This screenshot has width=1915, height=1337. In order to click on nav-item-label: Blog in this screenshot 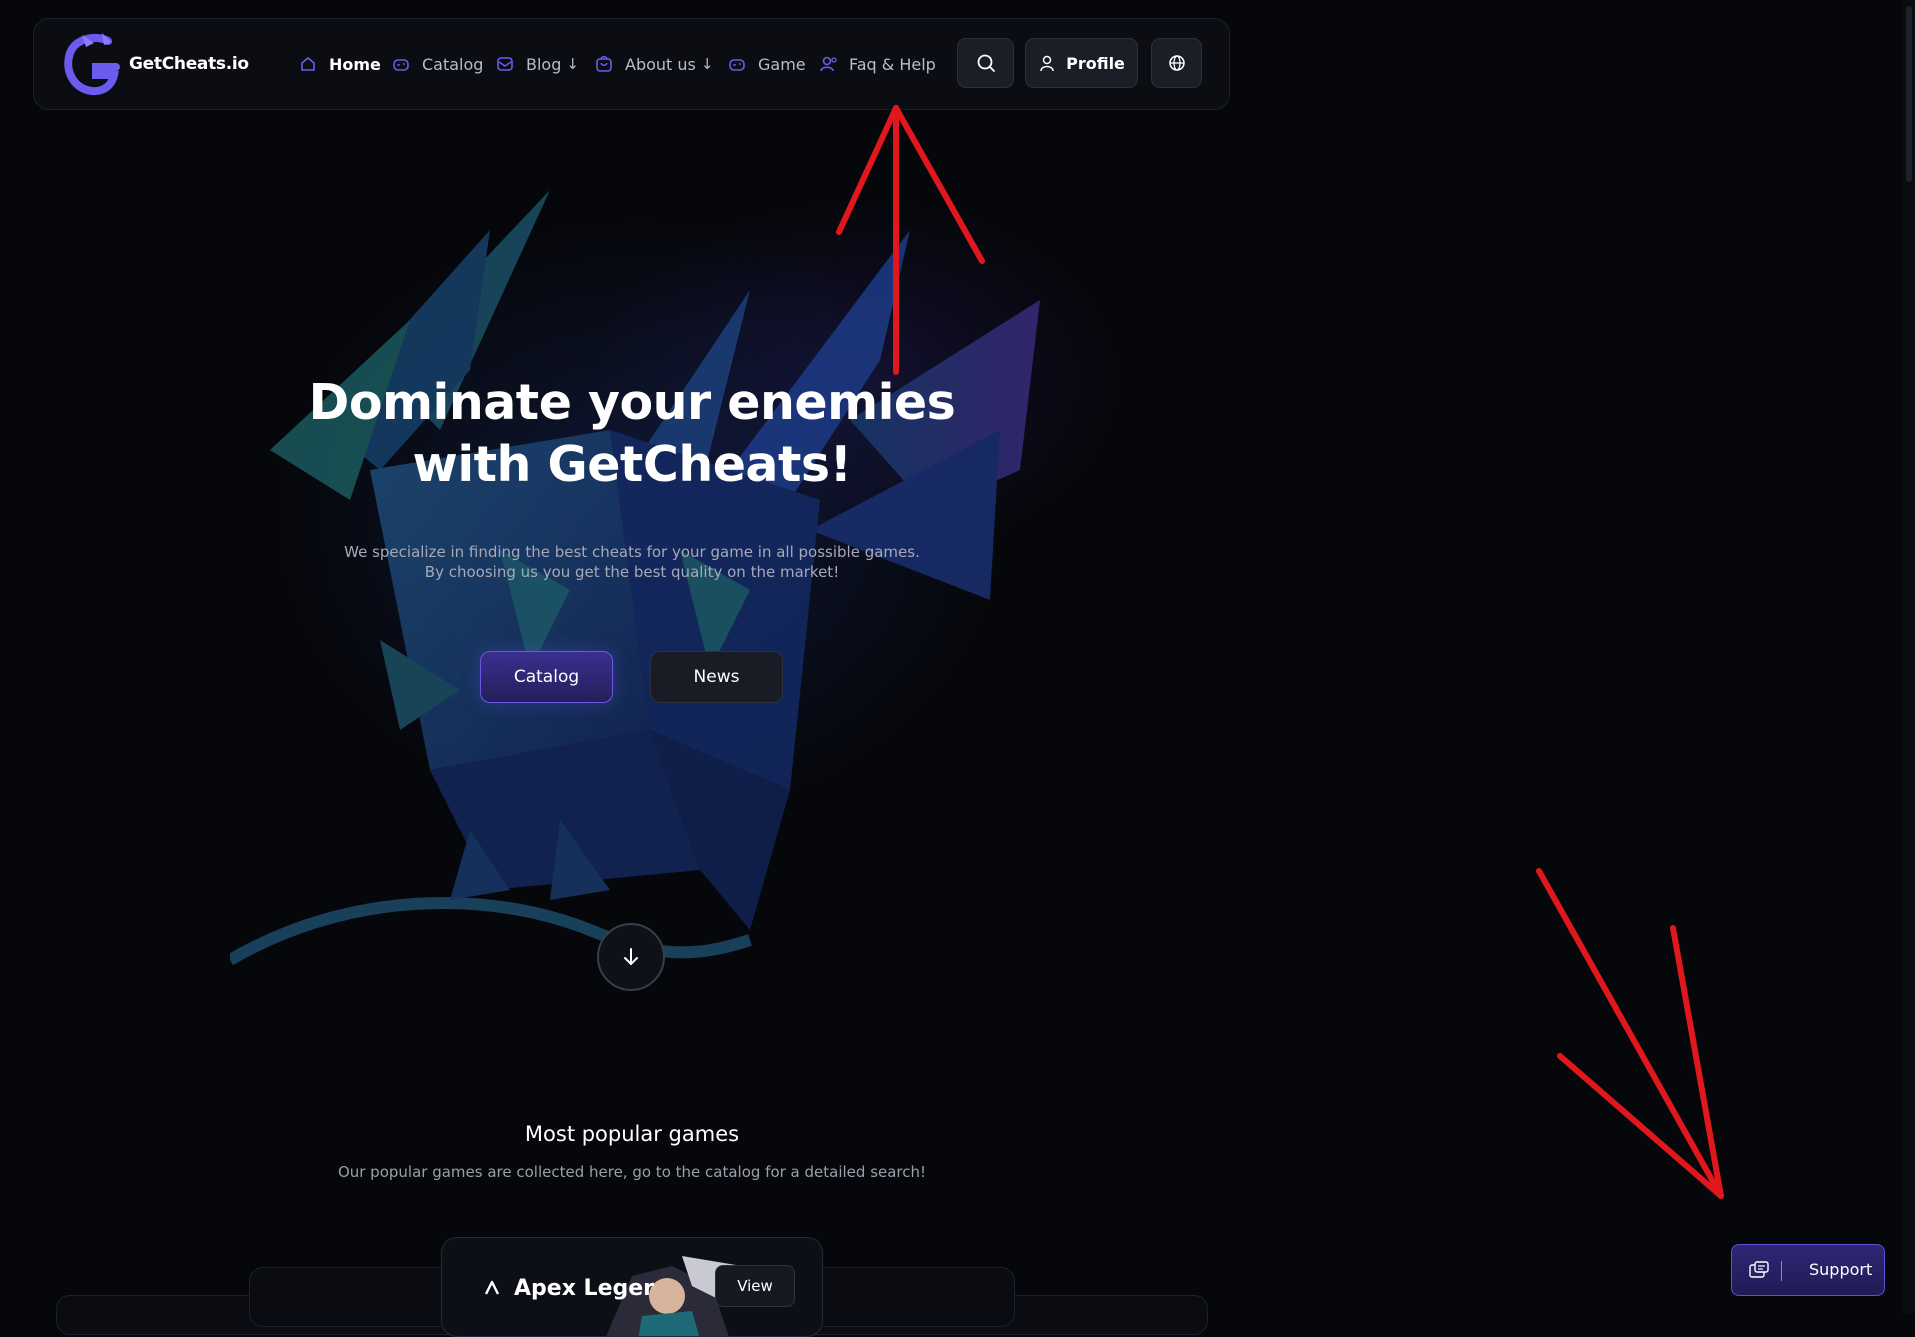, I will do `click(544, 64)`.